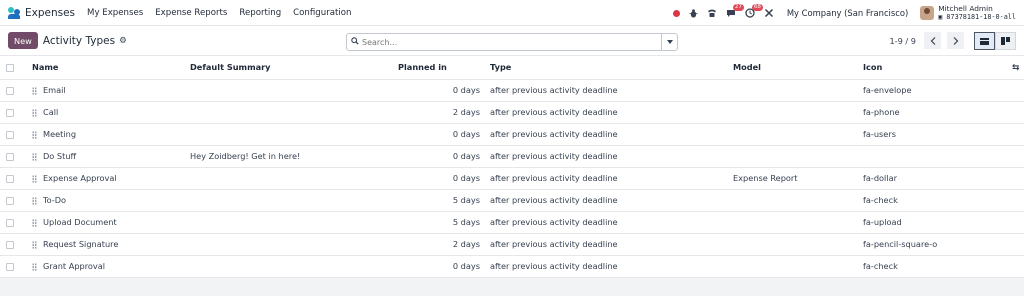 The height and width of the screenshot is (296, 1024). I want to click on cell-icon: fa-upload, so click(931, 222).